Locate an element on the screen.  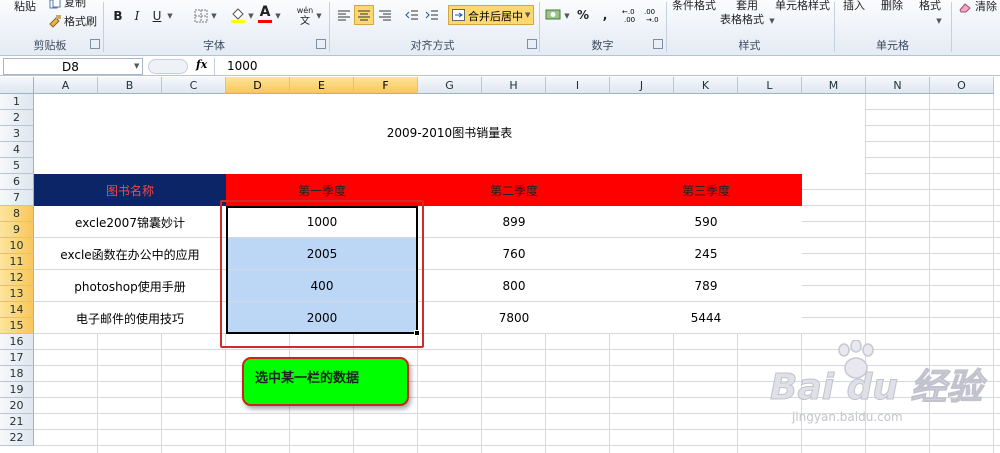
format-table-dropdown-icon: ▼ is located at coordinates (772, 21).